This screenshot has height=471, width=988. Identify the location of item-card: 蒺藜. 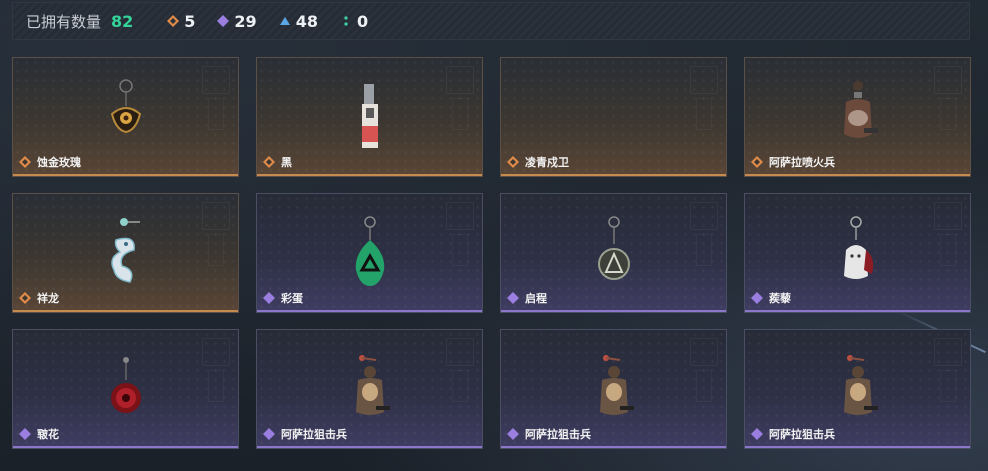
(857, 253).